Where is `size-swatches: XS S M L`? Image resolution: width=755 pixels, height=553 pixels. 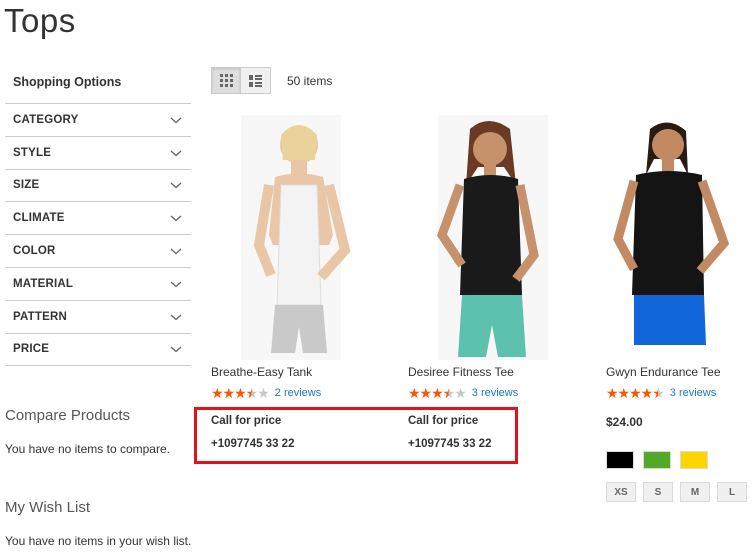 size-swatches: XS S M L is located at coordinates (680, 492).